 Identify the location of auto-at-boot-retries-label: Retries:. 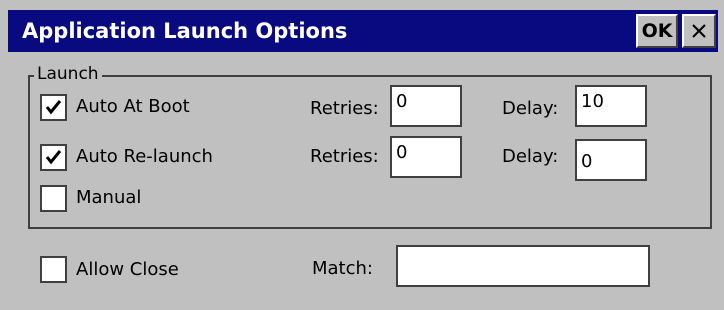
(344, 108).